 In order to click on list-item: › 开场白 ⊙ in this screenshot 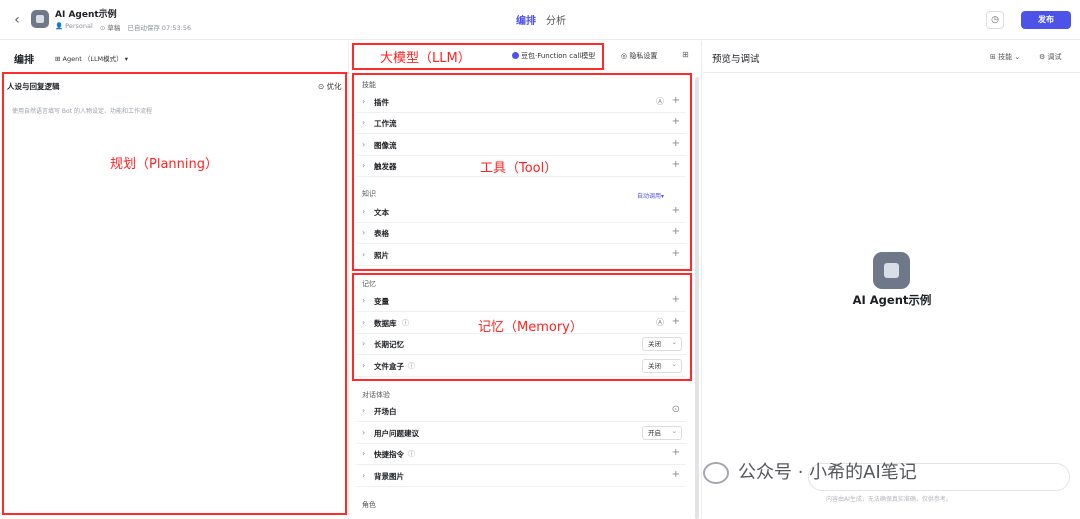, I will do `click(521, 411)`.